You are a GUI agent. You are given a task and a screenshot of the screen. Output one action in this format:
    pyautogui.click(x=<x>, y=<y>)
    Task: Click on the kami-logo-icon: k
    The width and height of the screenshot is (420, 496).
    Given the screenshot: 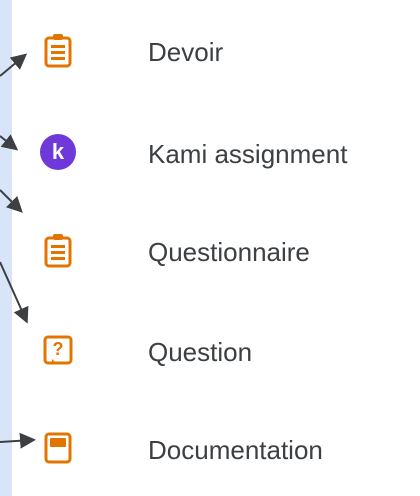 What is the action you would take?
    pyautogui.click(x=58, y=152)
    